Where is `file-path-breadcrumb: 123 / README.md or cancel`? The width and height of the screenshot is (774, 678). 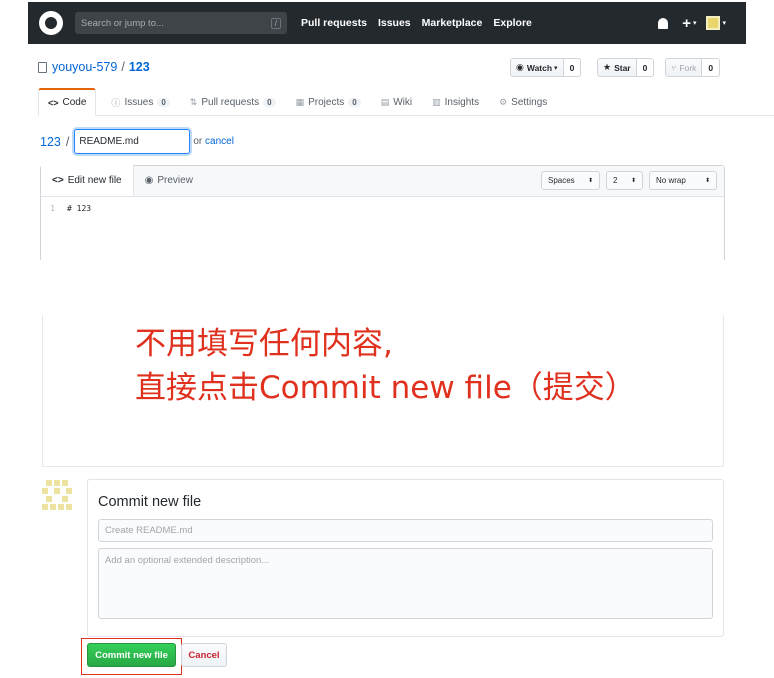
file-path-breadcrumb: 123 / README.md or cancel is located at coordinates (137, 141).